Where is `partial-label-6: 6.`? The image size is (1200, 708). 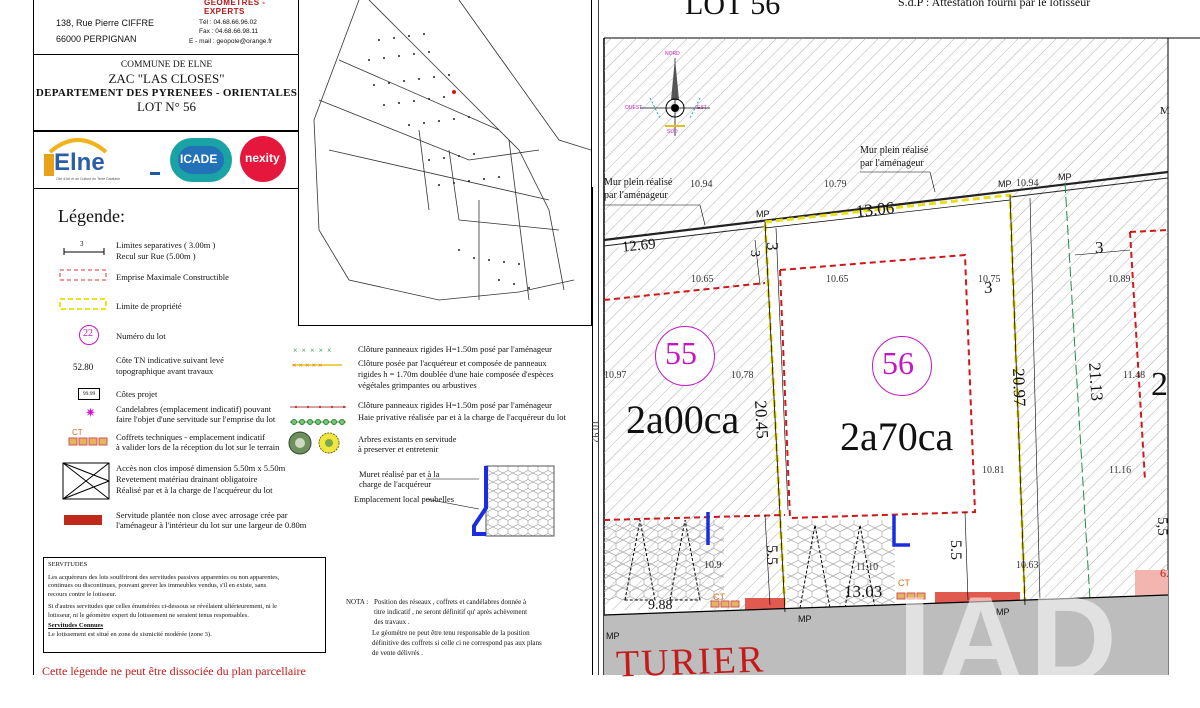 partial-label-6: 6. is located at coordinates (1164, 573).